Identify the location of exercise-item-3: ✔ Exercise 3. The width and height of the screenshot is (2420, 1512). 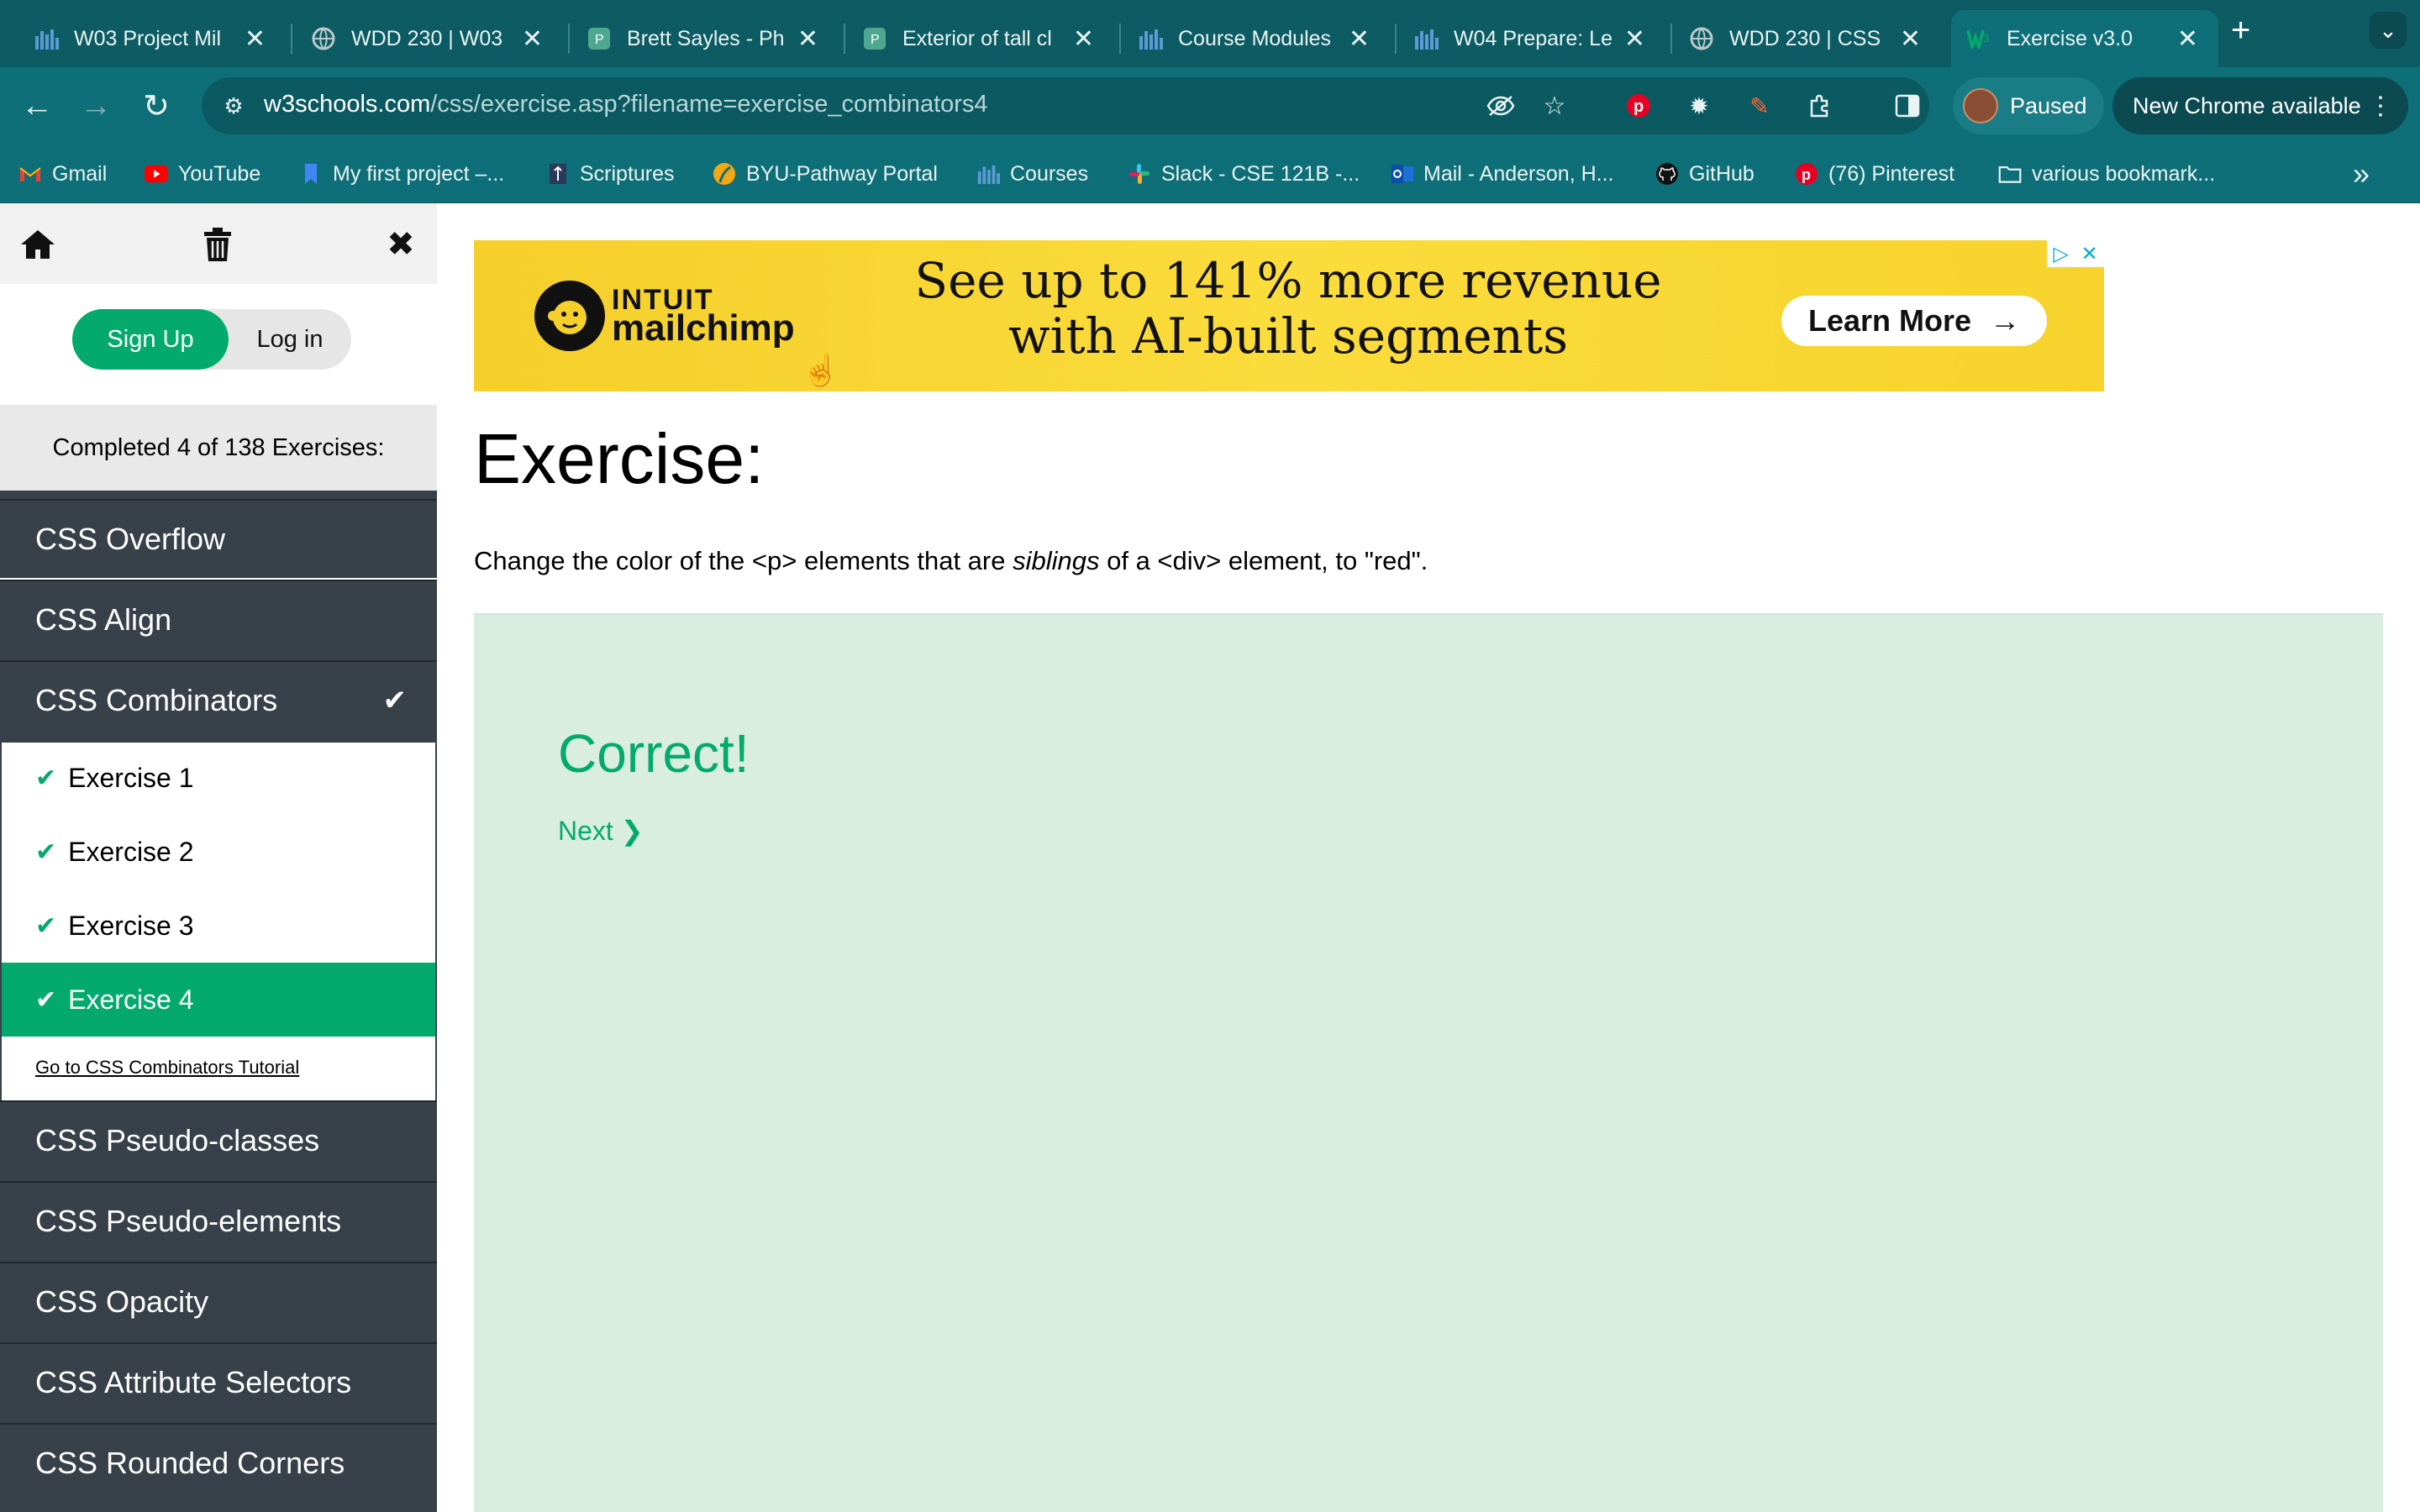
(218, 926).